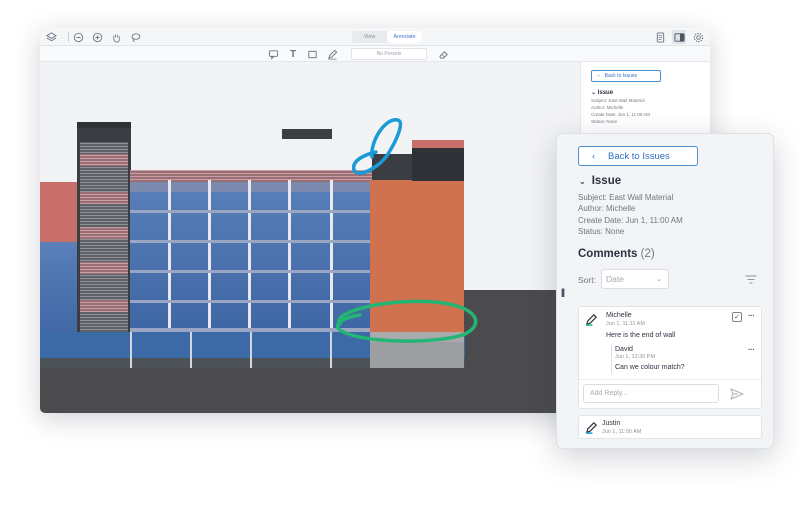  Describe the element at coordinates (737, 317) in the screenshot. I see `resolve-checkbox-icon: ✓` at that location.